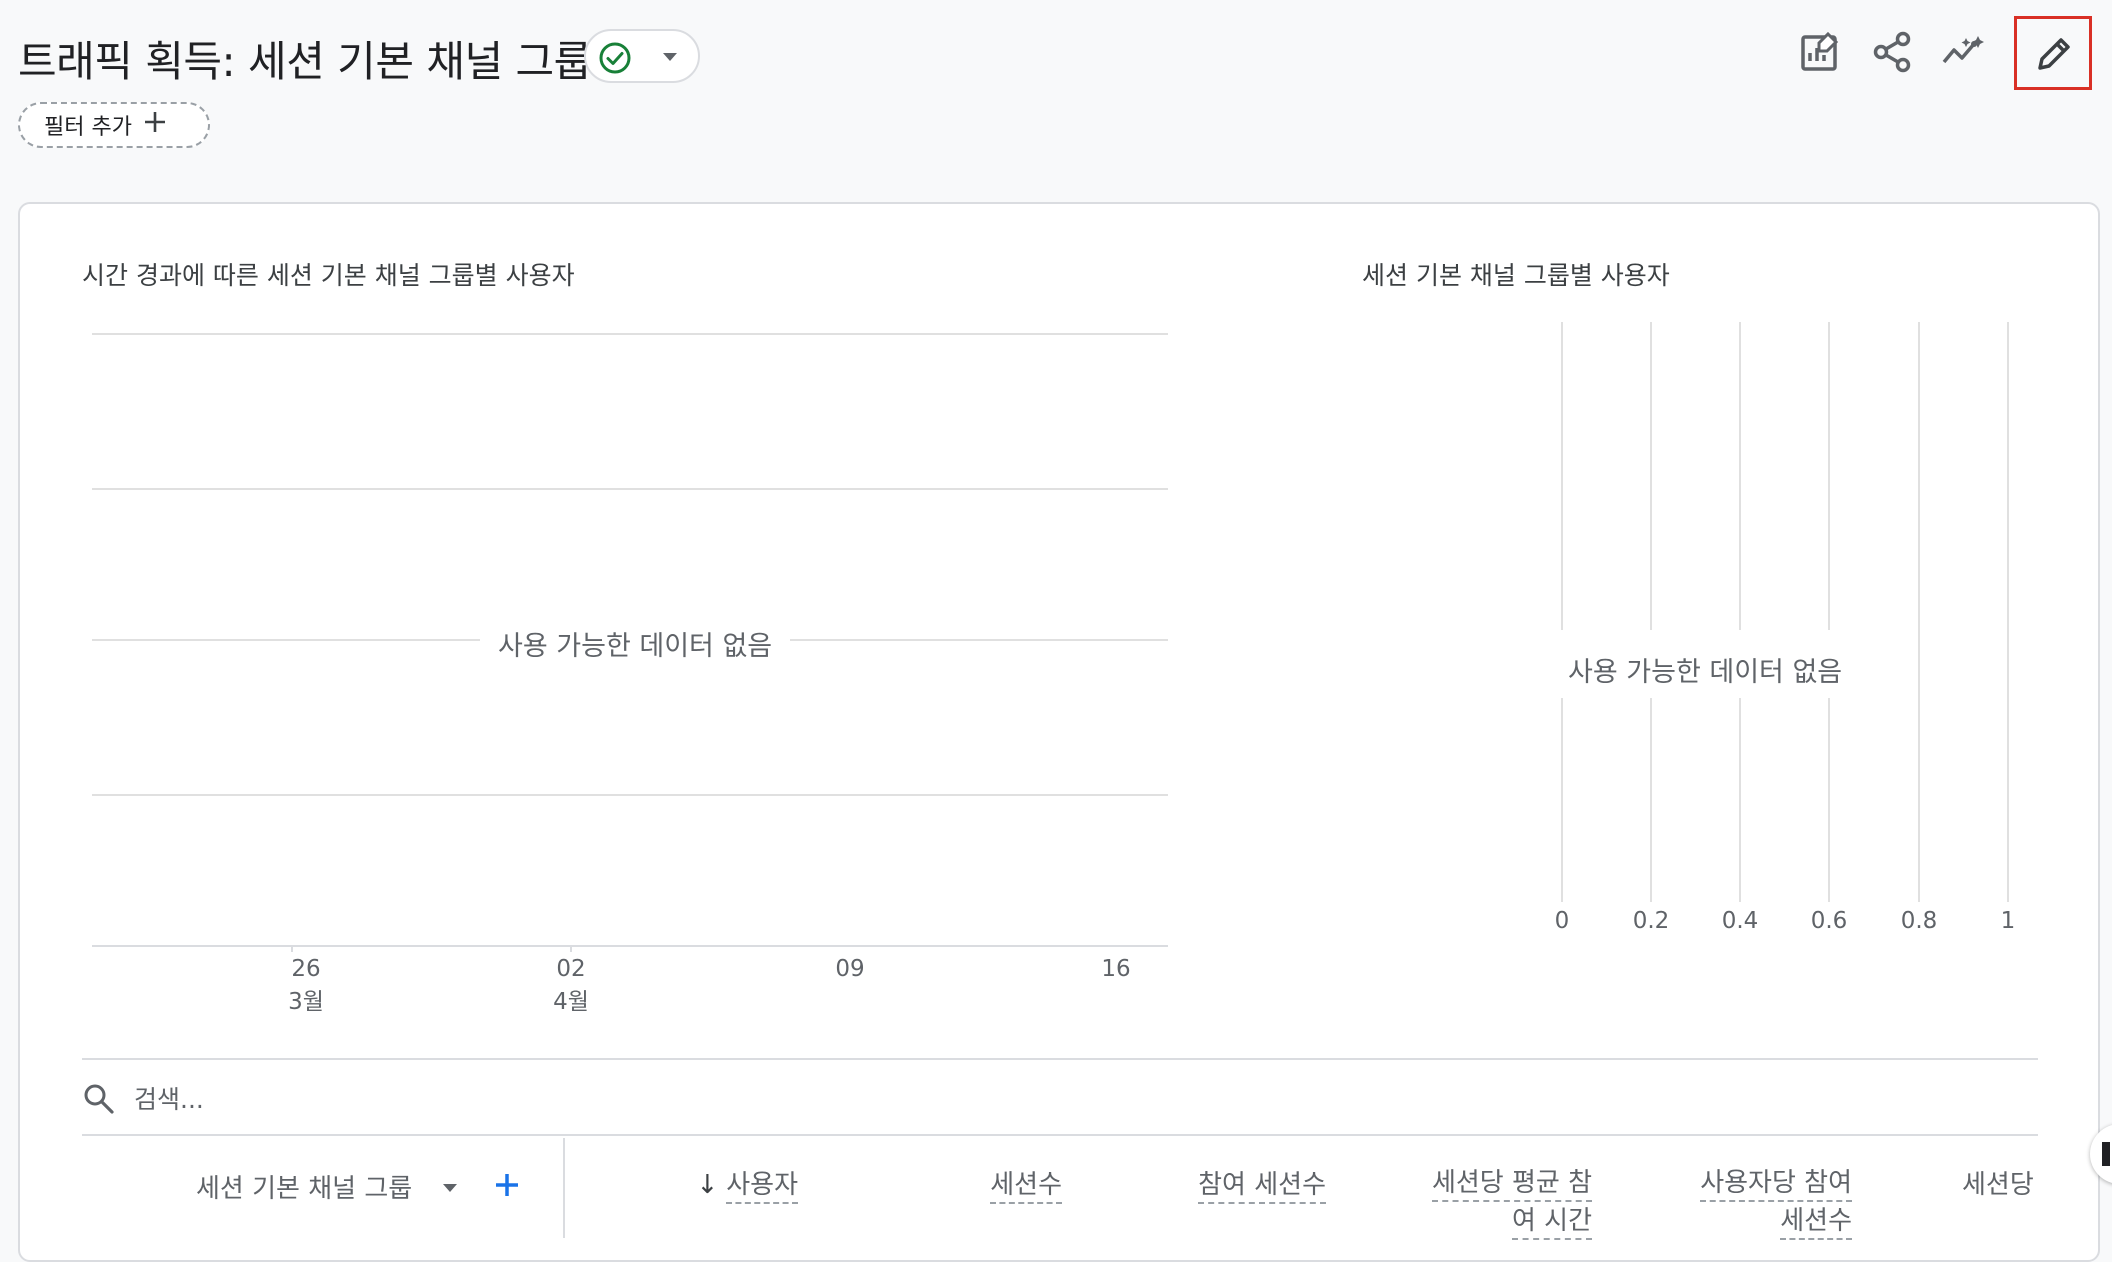  I want to click on x-tick-label: 09, so click(850, 969).